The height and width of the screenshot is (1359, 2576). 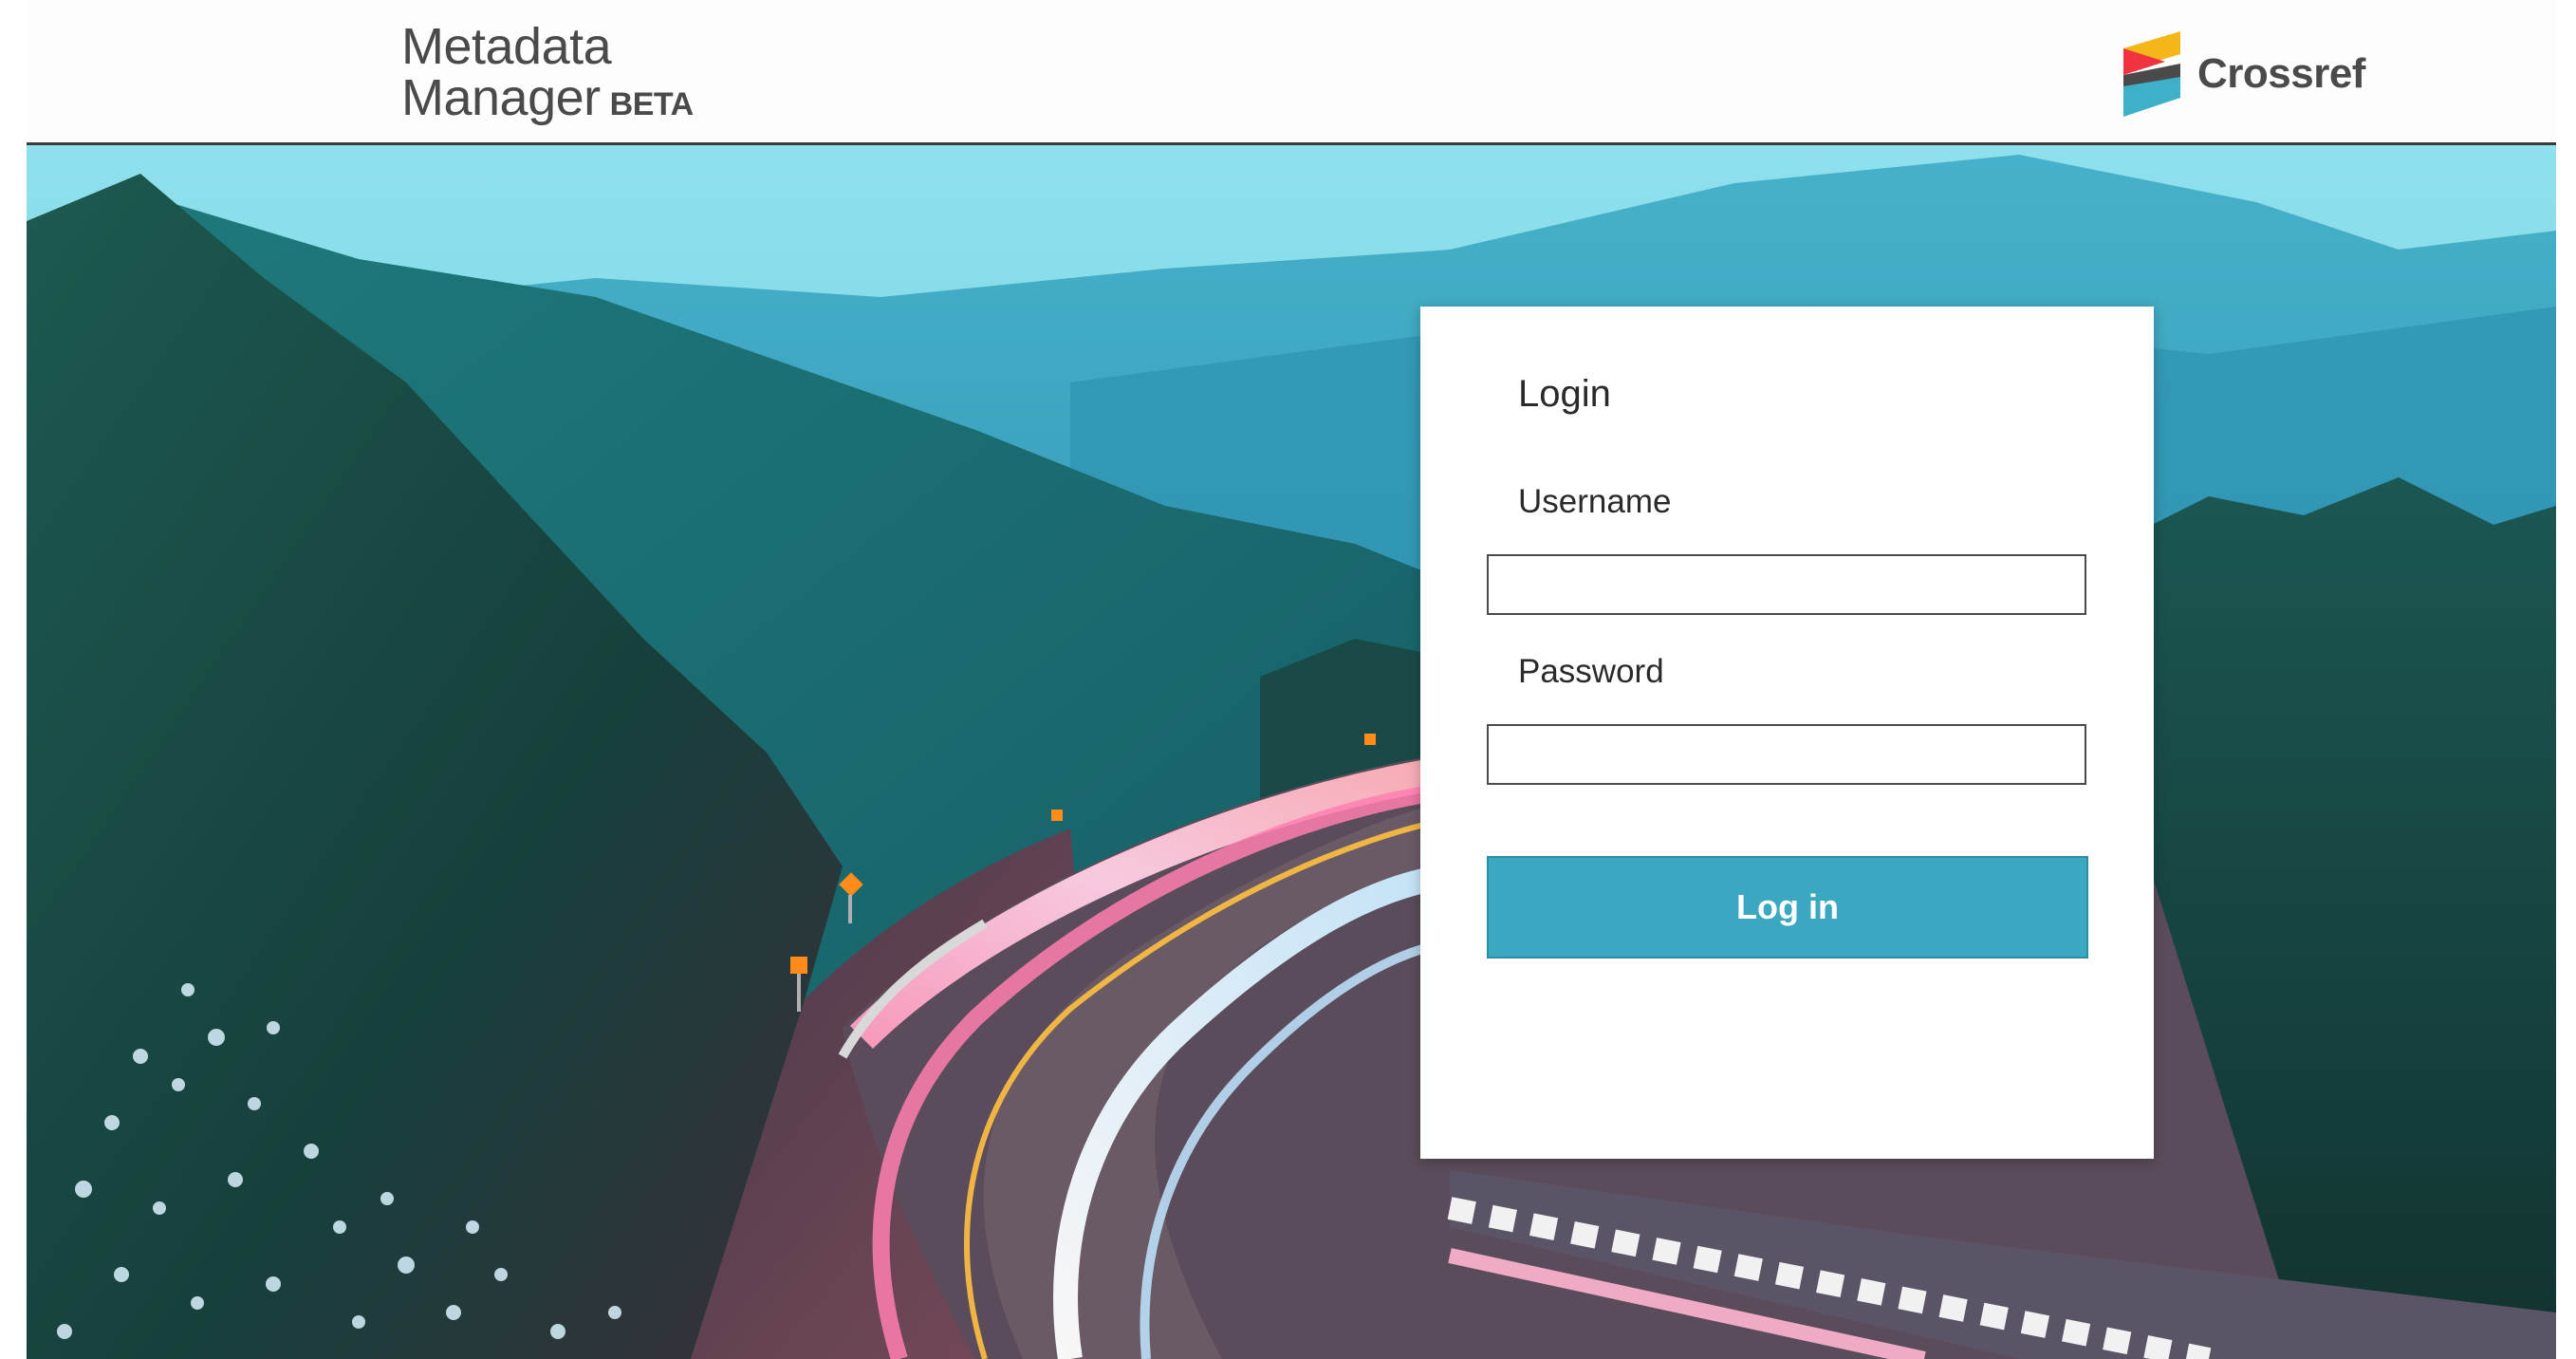 I want to click on beta-badge: BETA, so click(x=652, y=104).